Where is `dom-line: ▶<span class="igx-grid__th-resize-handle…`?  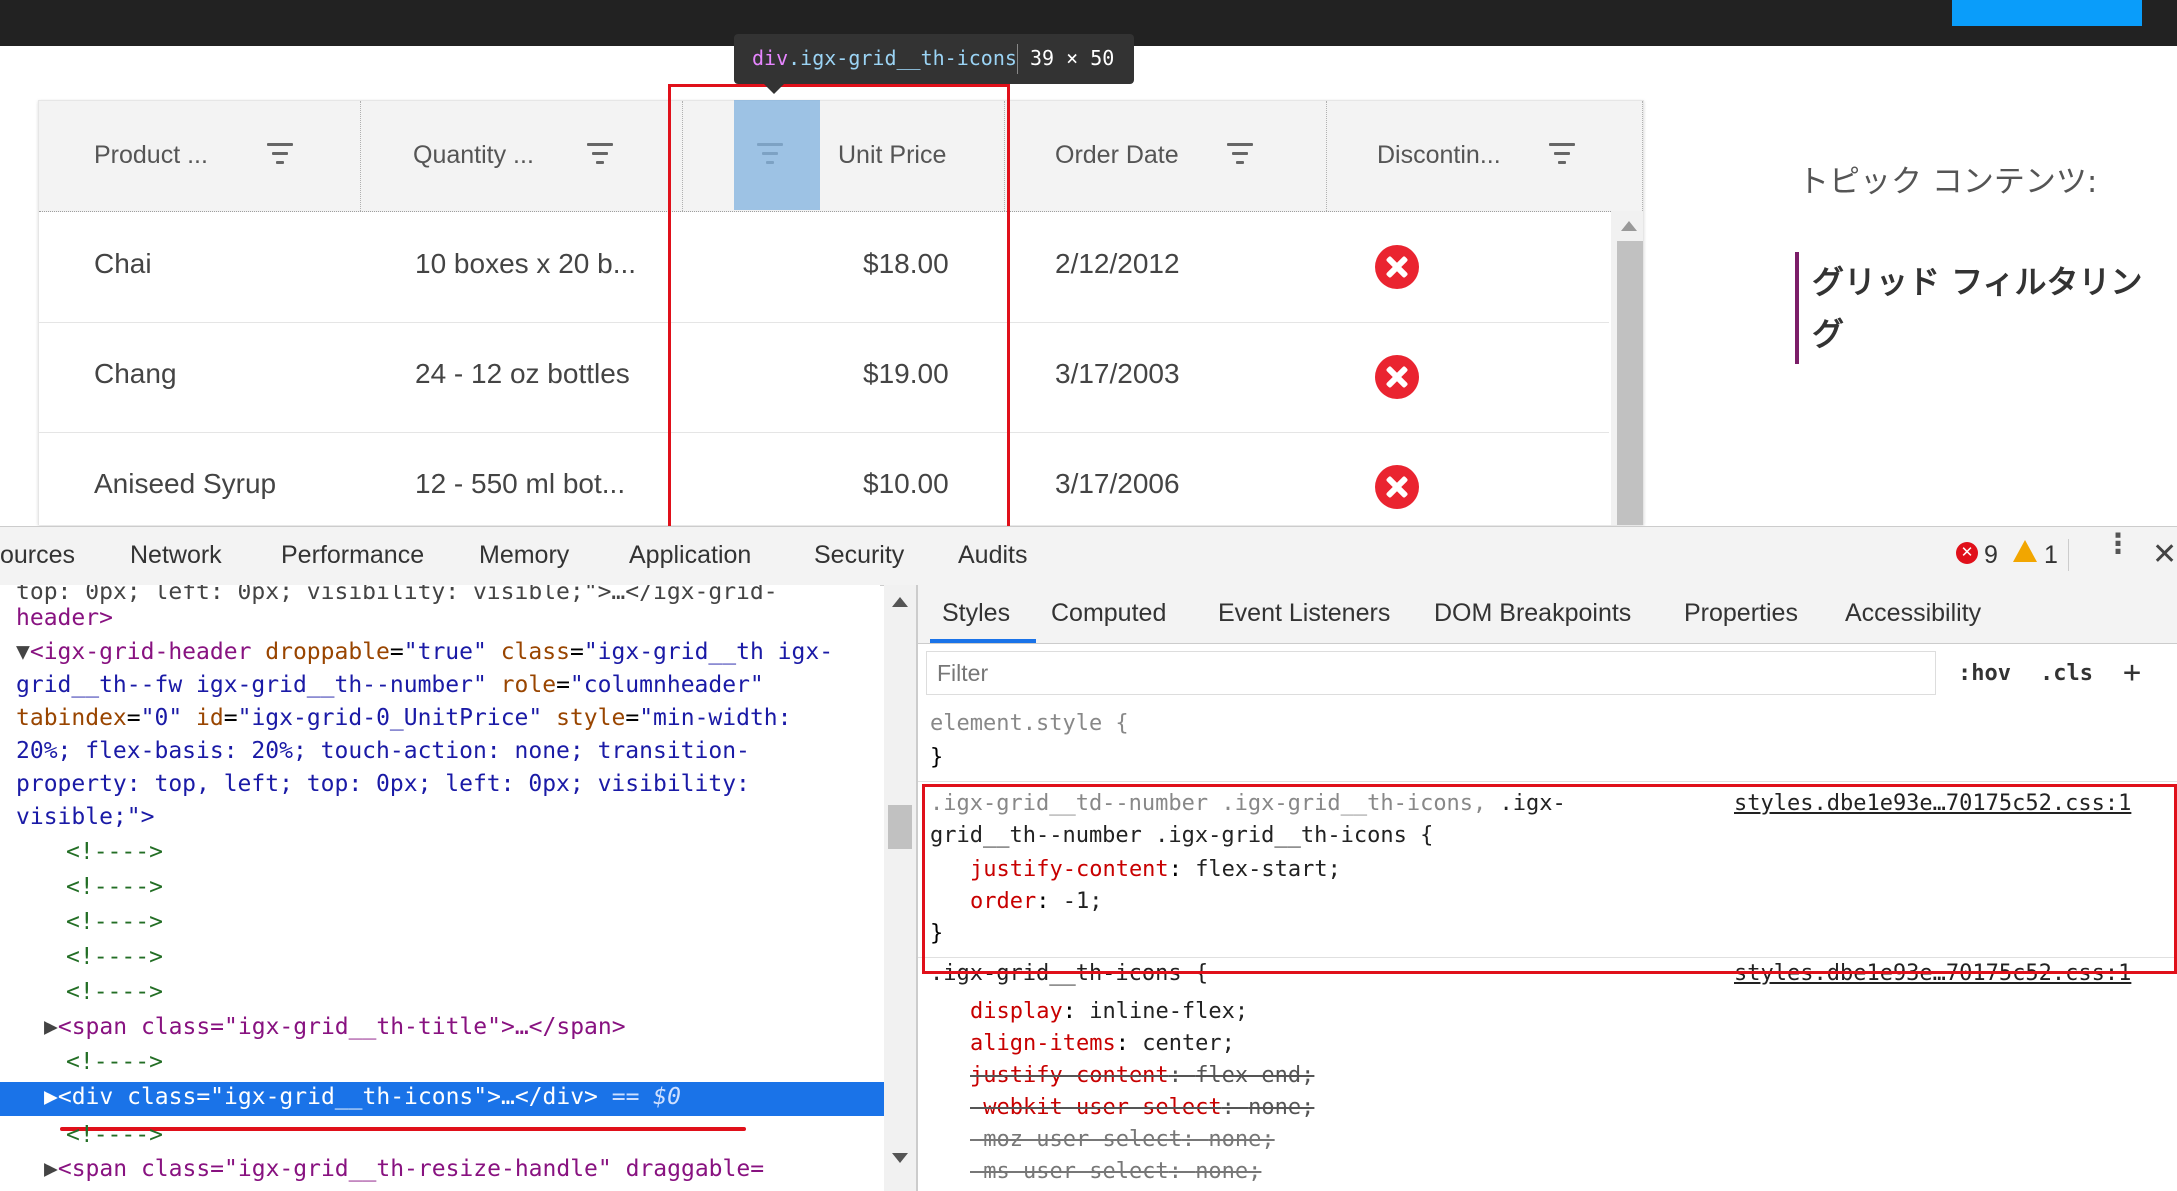 dom-line: ▶<span class="igx-grid__th-resize-handle… is located at coordinates (404, 1169).